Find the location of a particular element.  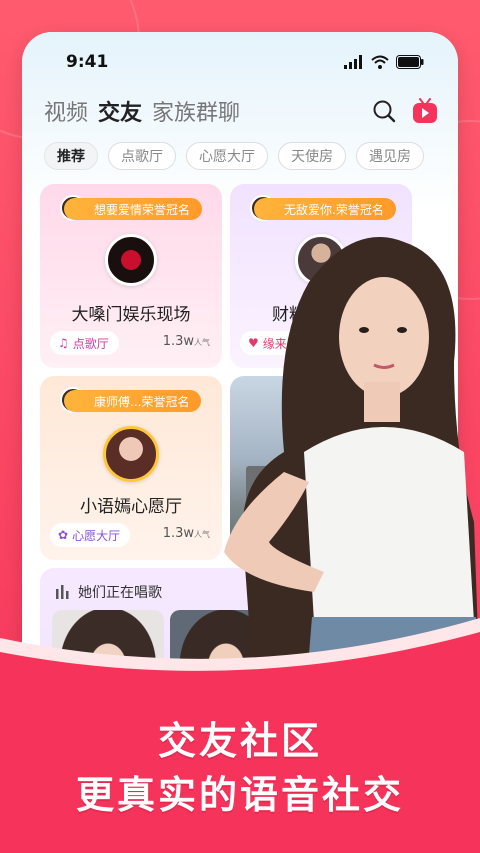

equalizer-icon is located at coordinates (62, 592).